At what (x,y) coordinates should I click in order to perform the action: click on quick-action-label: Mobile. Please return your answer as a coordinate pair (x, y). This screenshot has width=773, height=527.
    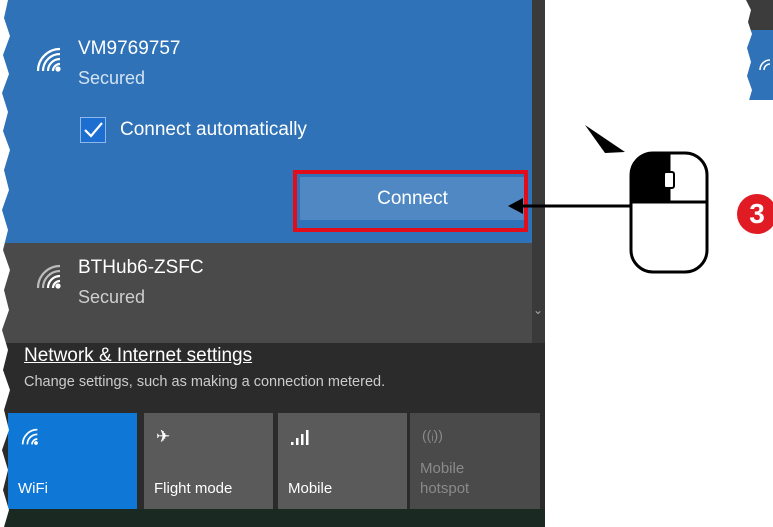
    Looking at the image, I should click on (310, 488).